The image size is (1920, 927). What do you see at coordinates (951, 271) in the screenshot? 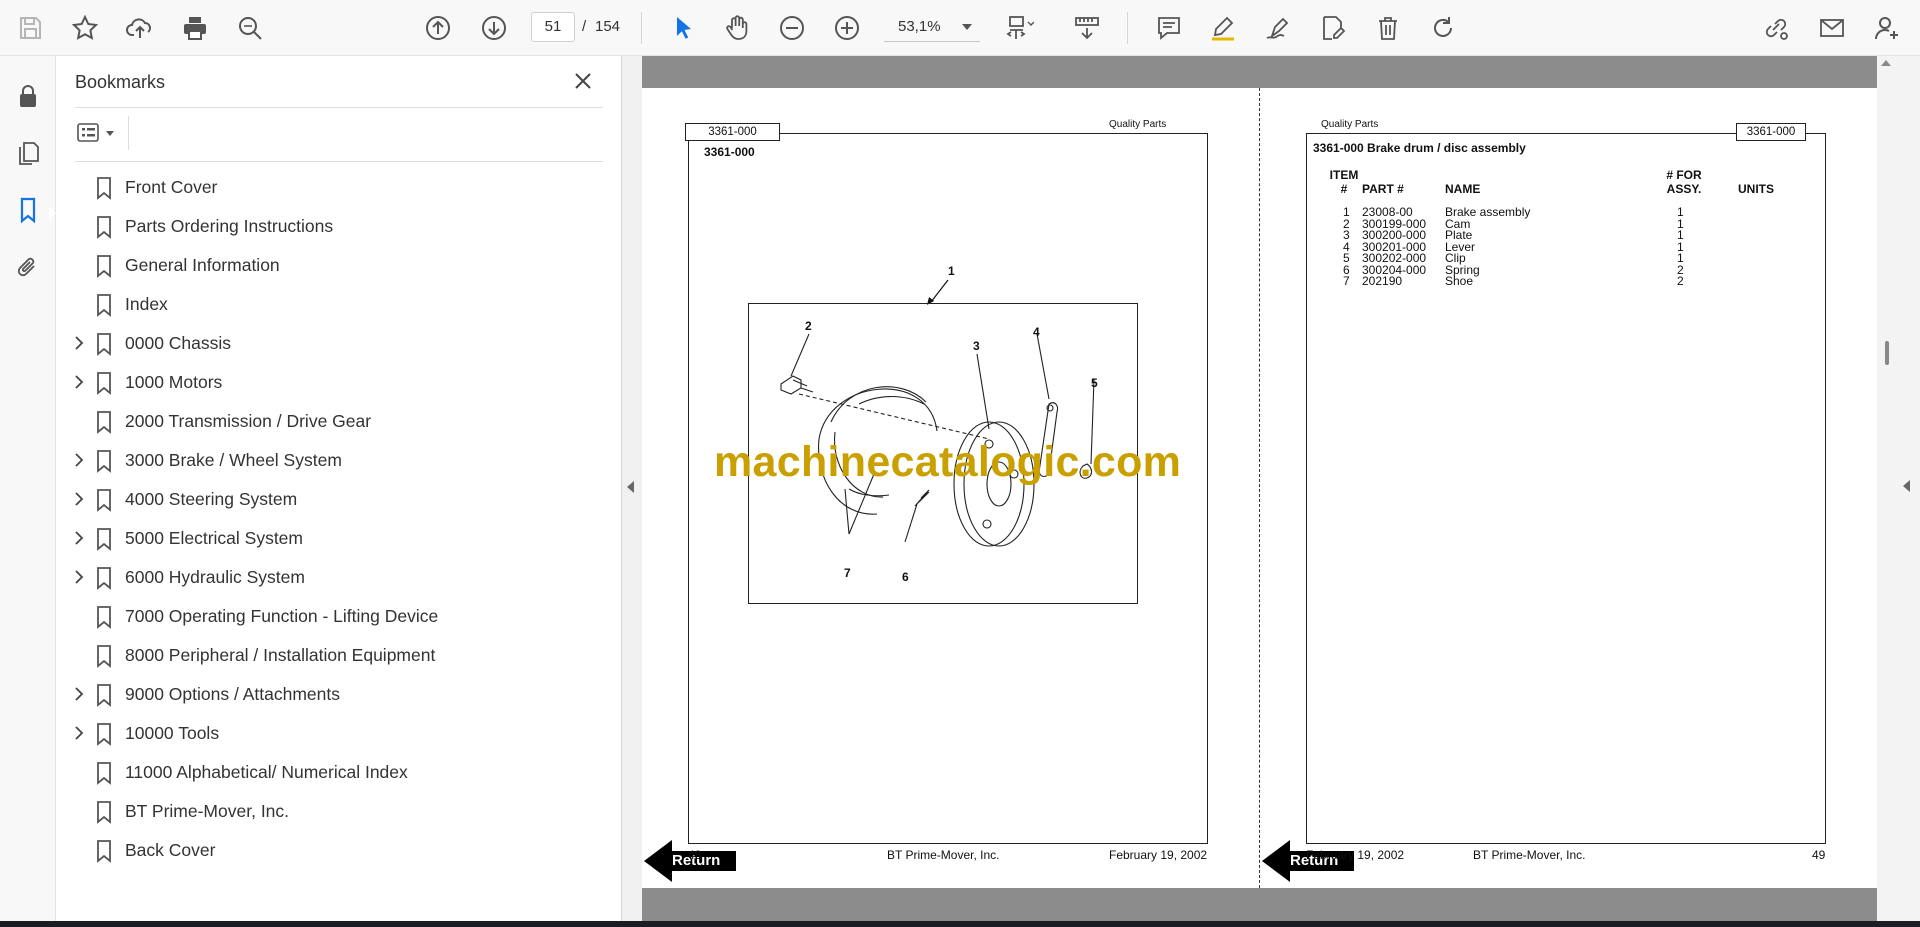
I see `callout-number: 1` at bounding box center [951, 271].